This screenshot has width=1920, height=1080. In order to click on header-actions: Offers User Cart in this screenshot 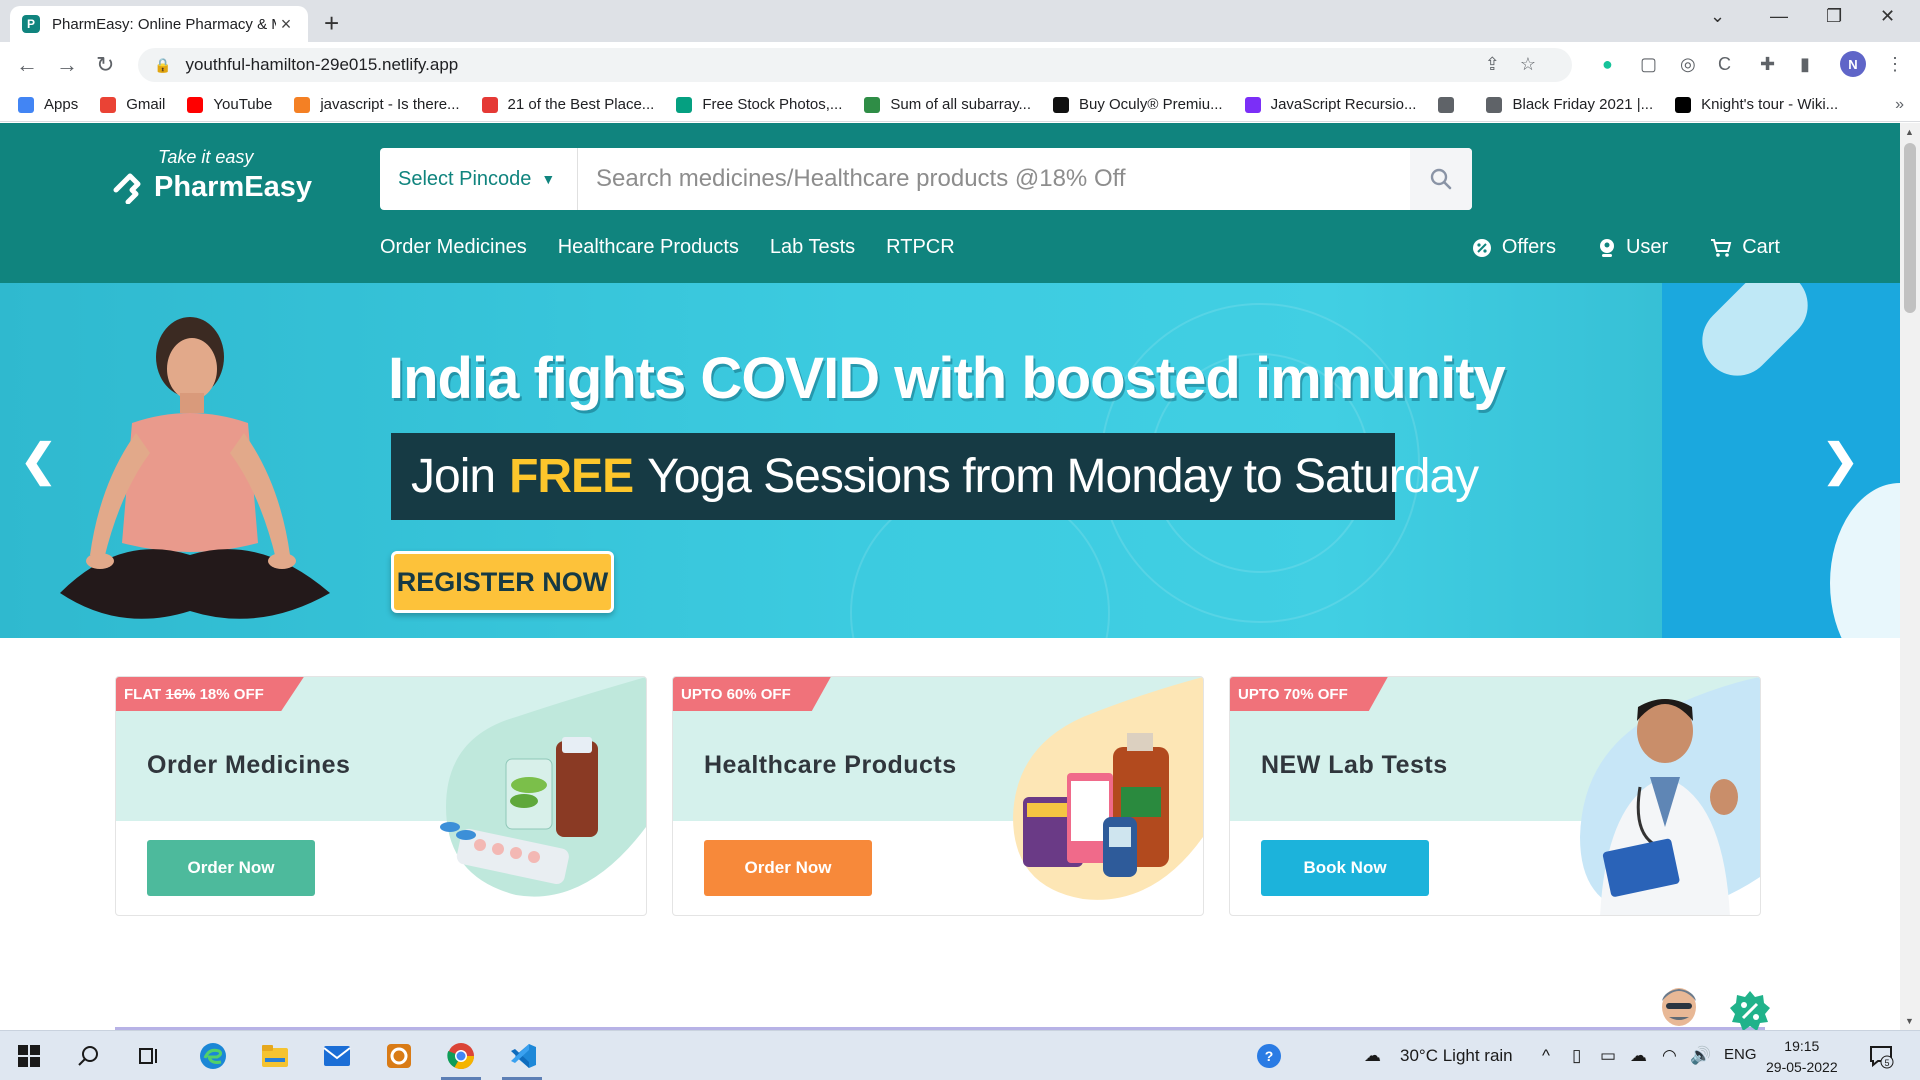, I will do `click(1605, 247)`.